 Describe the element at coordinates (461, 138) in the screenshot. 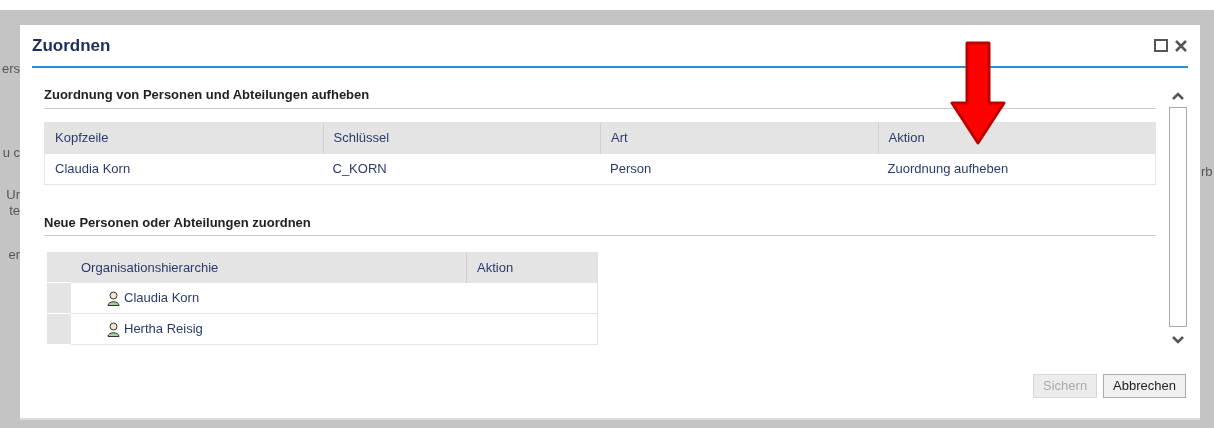

I see `column-header: Schlüssel` at that location.